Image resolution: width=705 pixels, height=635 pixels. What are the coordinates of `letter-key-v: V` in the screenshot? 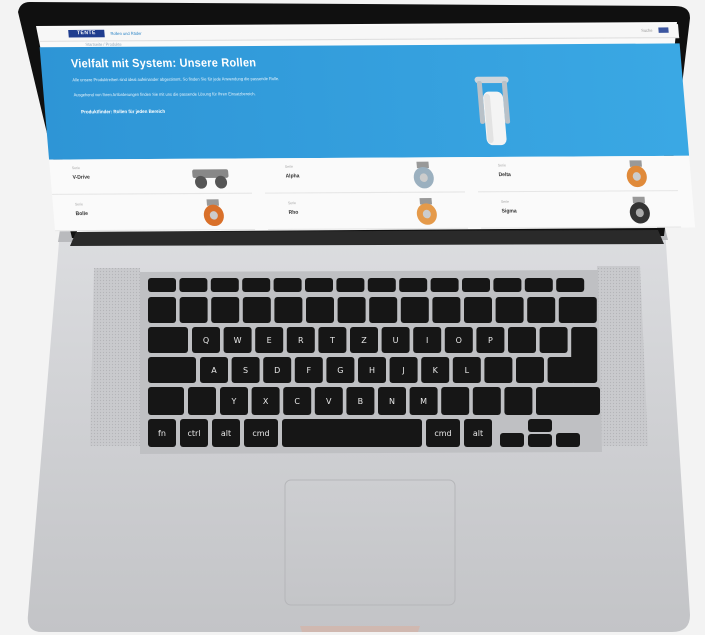 It's located at (328, 401).